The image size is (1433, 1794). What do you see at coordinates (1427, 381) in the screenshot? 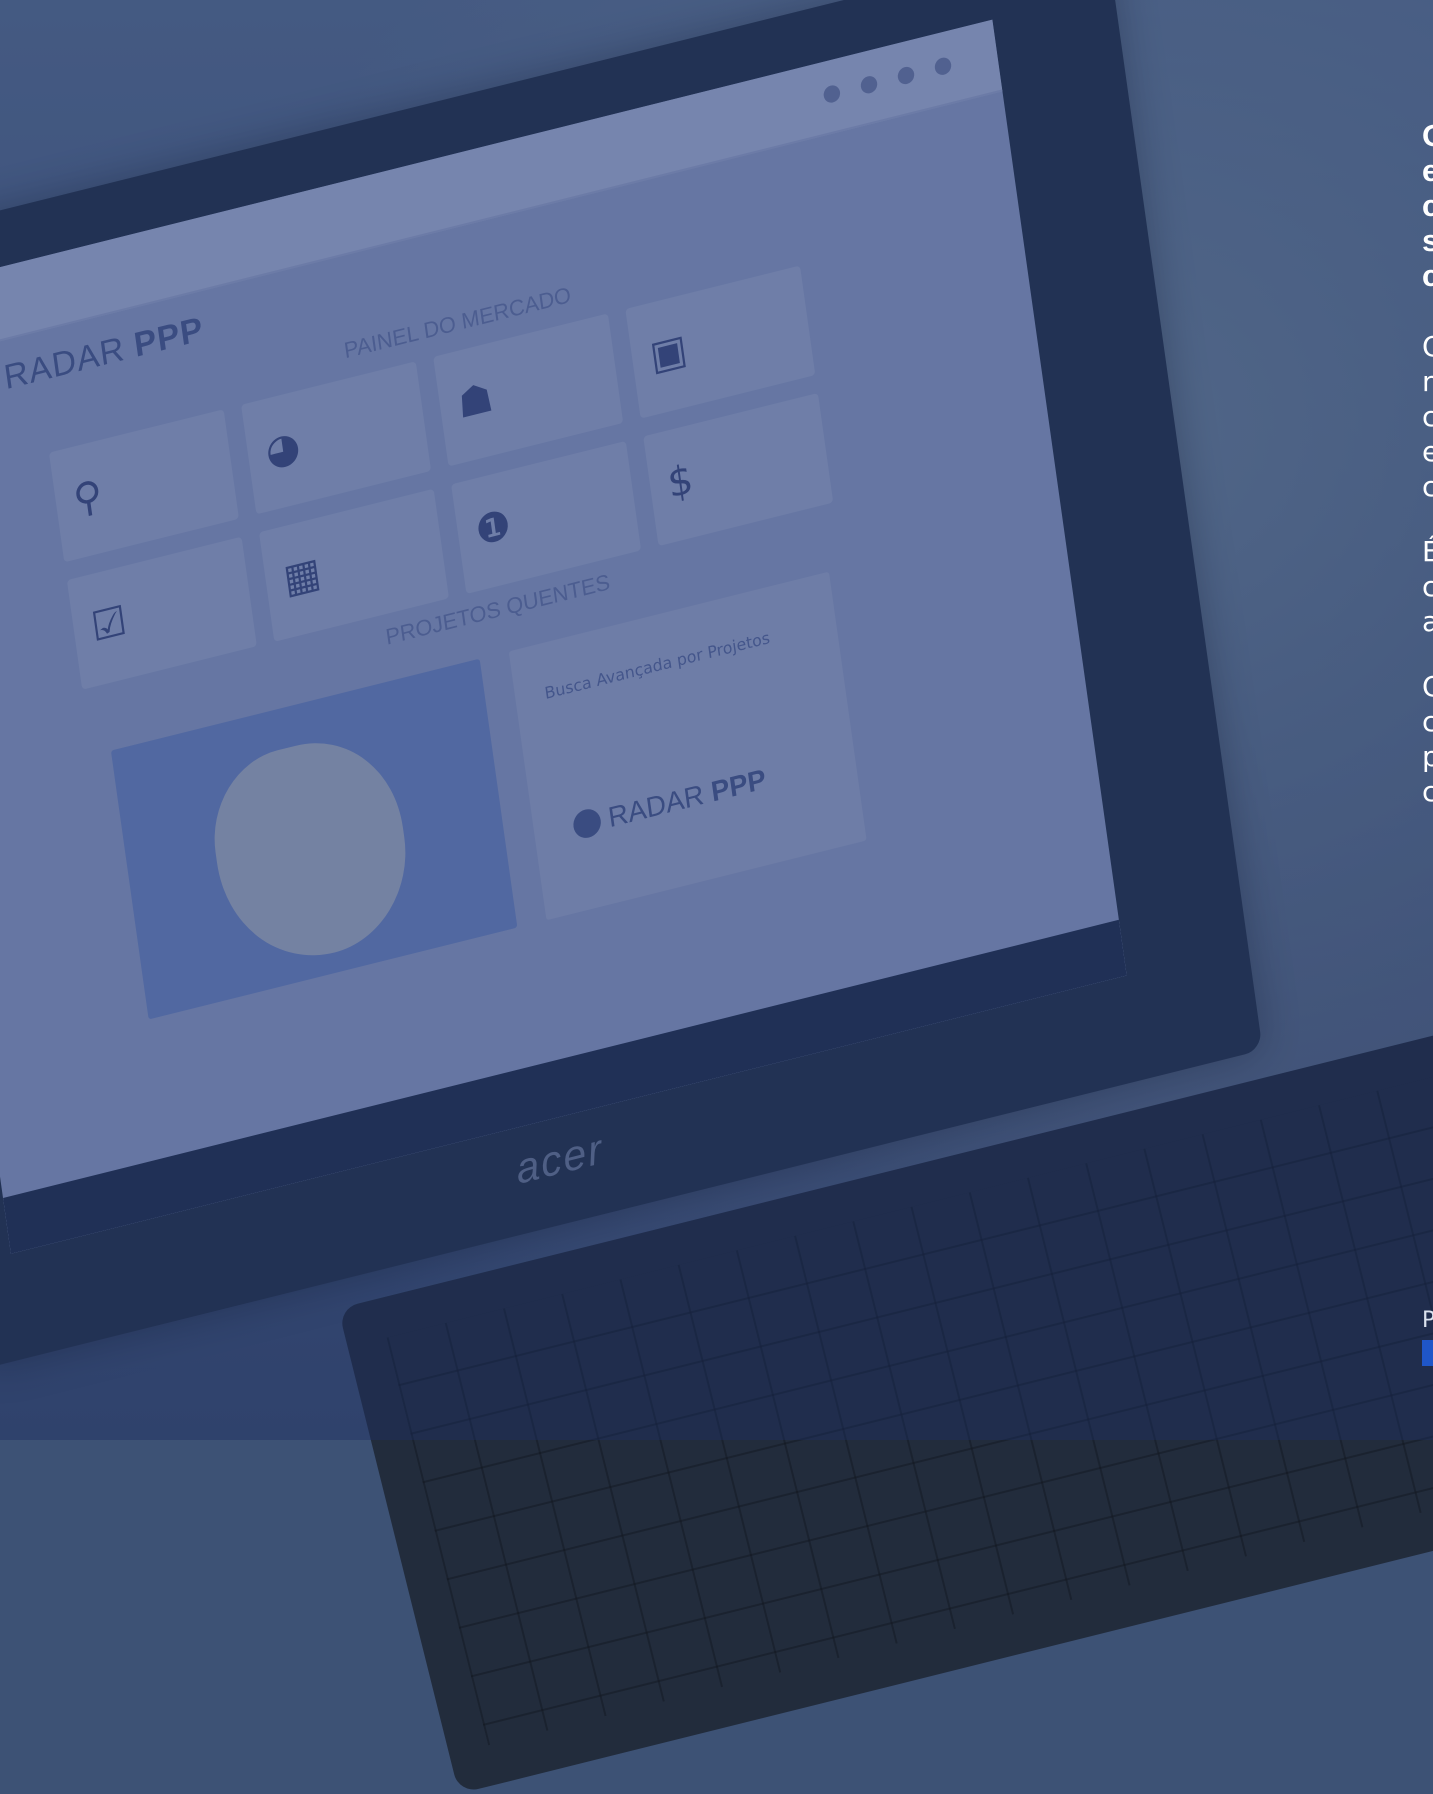
I see `paragraph-line: n` at bounding box center [1427, 381].